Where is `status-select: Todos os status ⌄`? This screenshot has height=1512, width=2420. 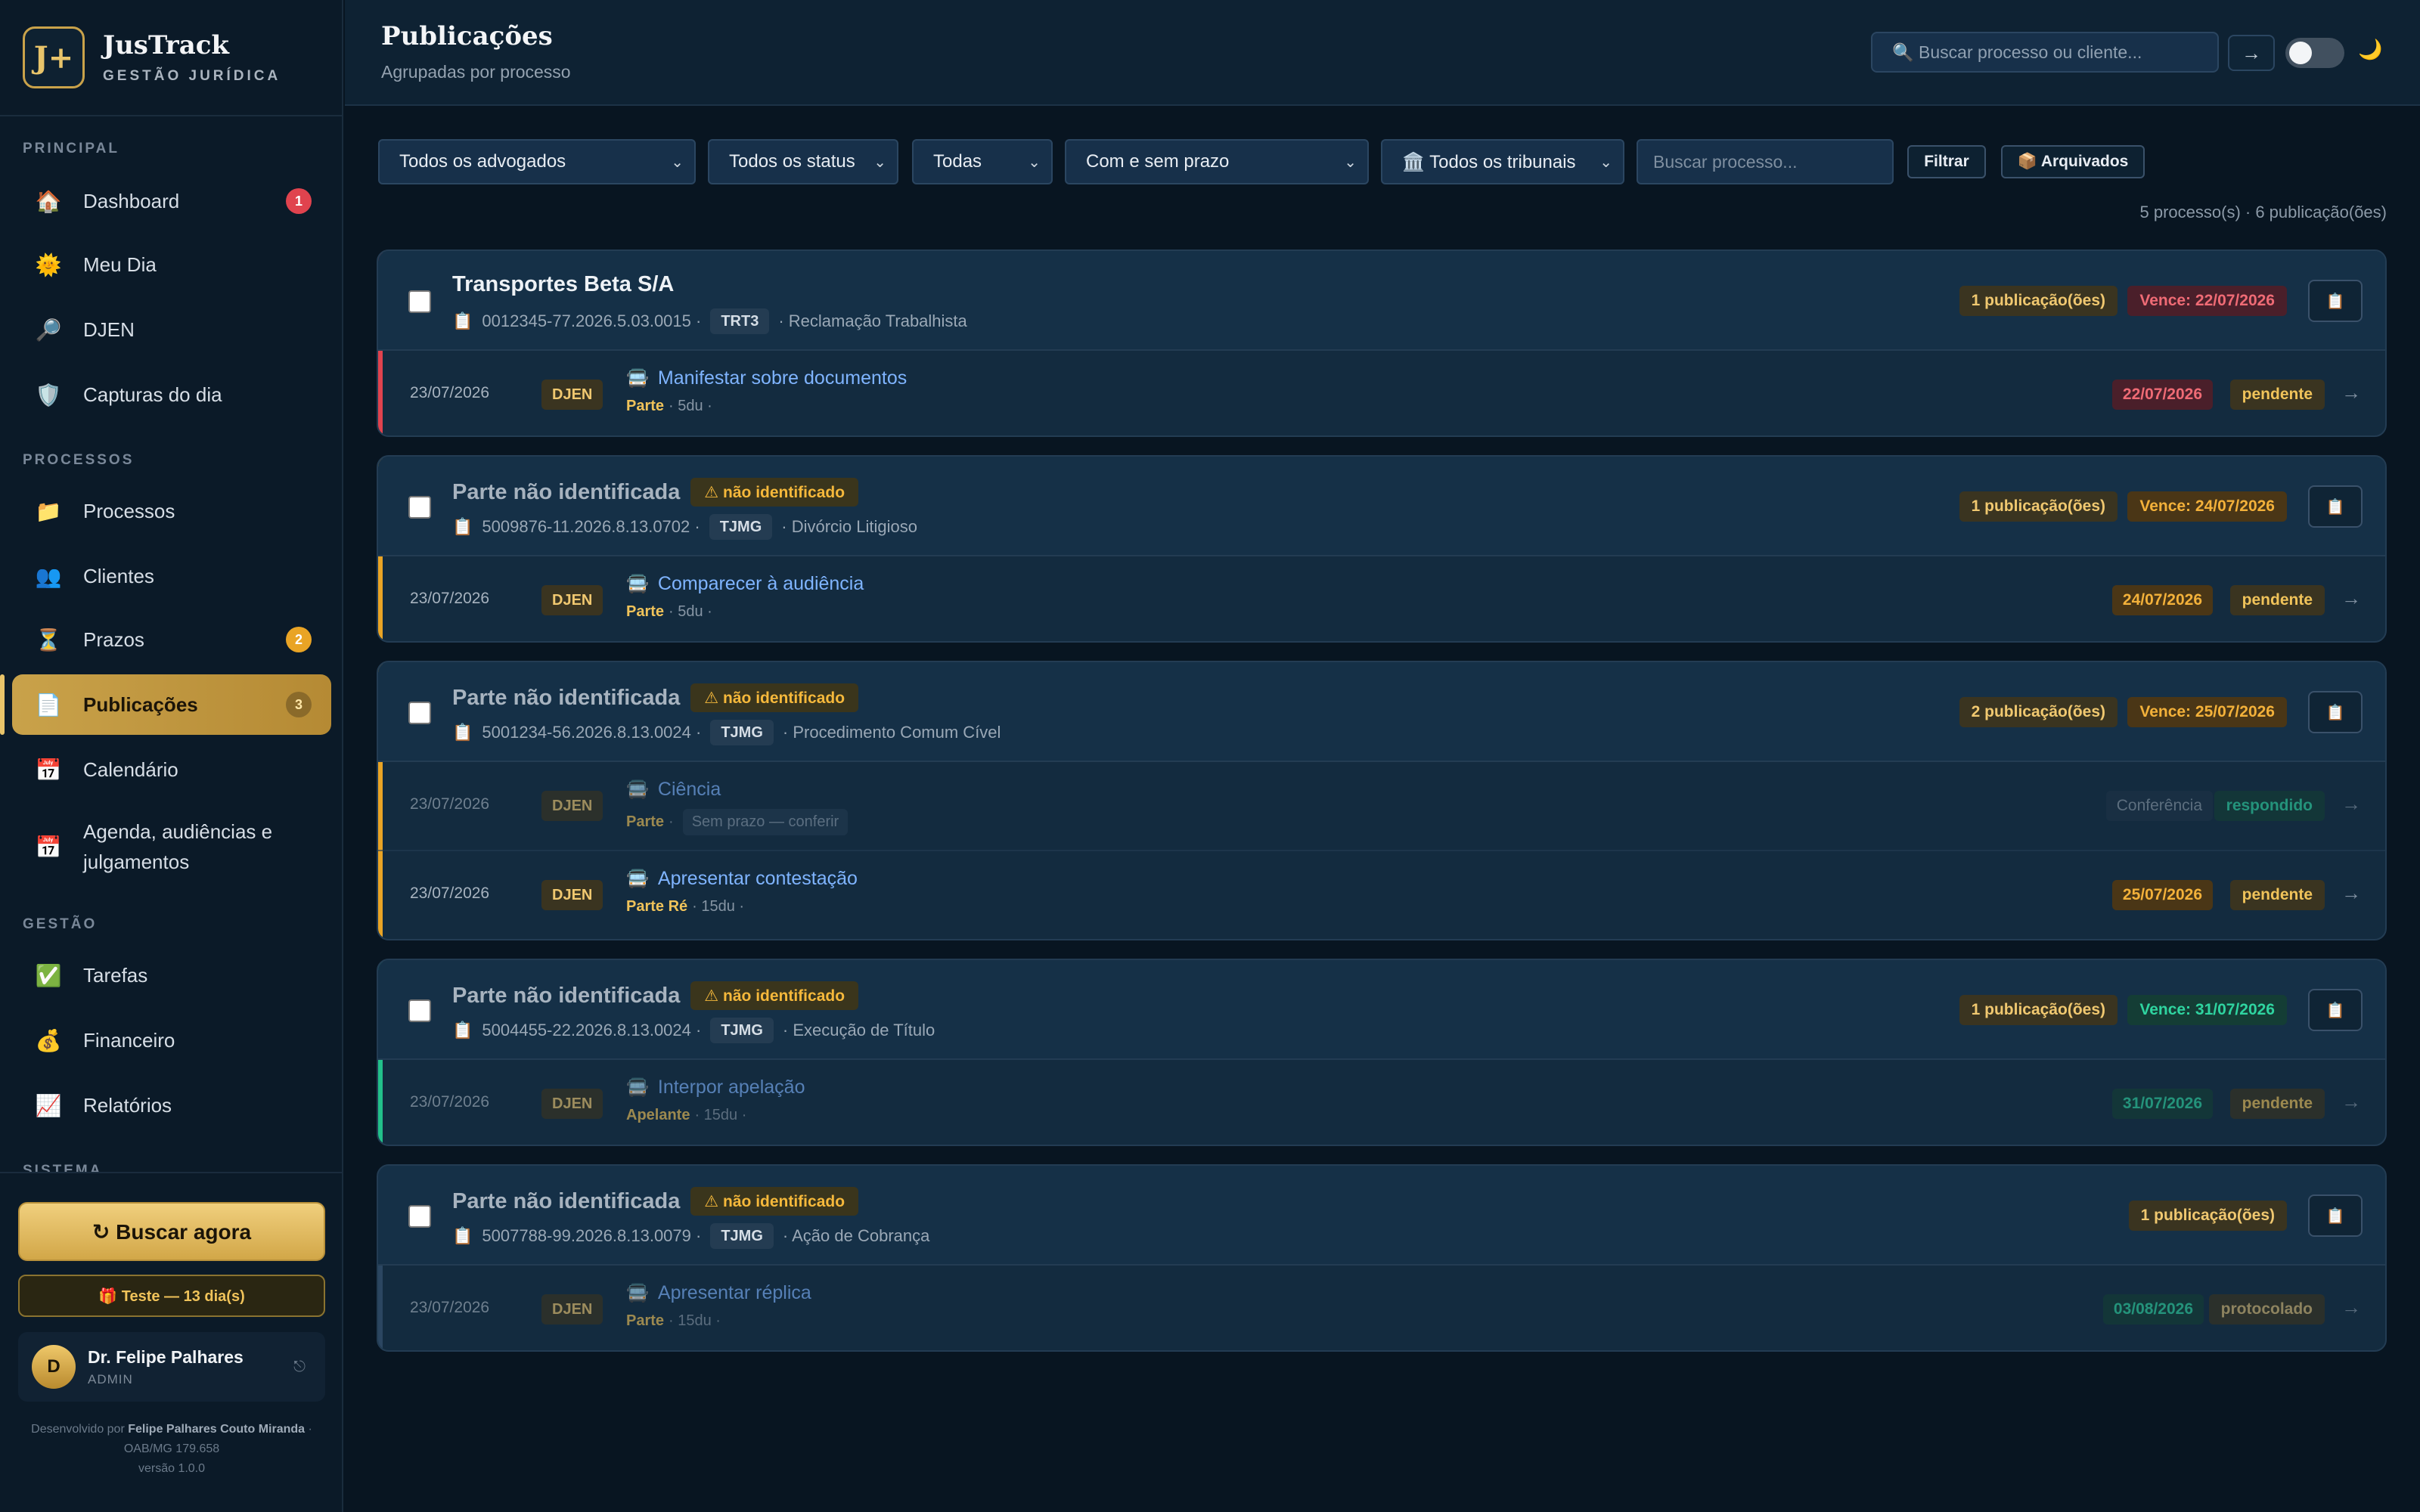 status-select: Todos os status ⌄ is located at coordinates (803, 161).